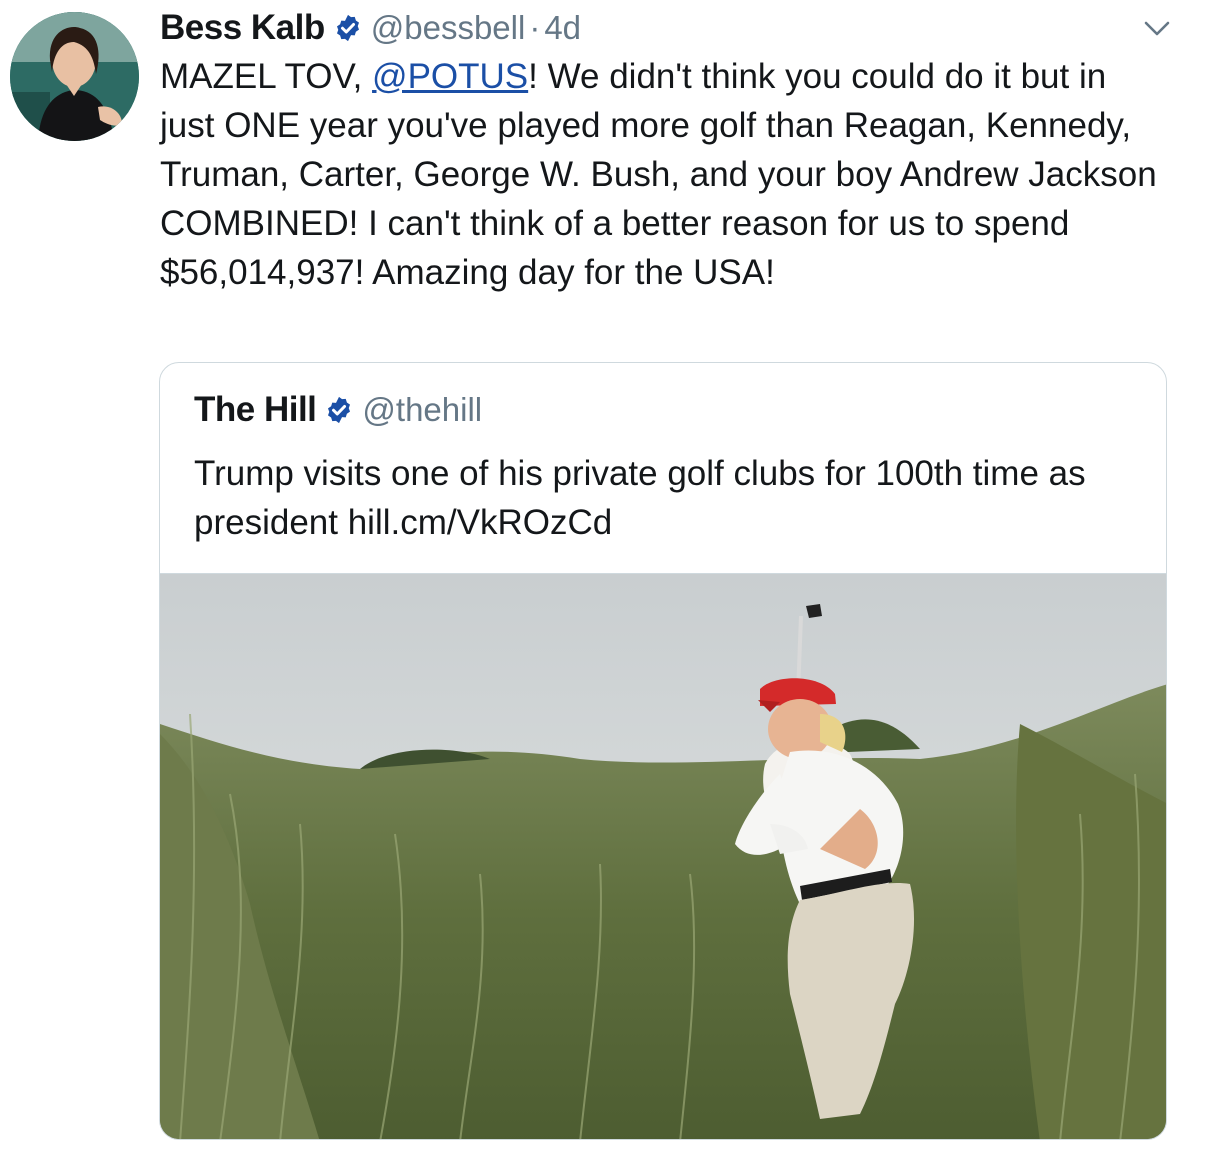  I want to click on quoted-author-handle: @thehill, so click(422, 409).